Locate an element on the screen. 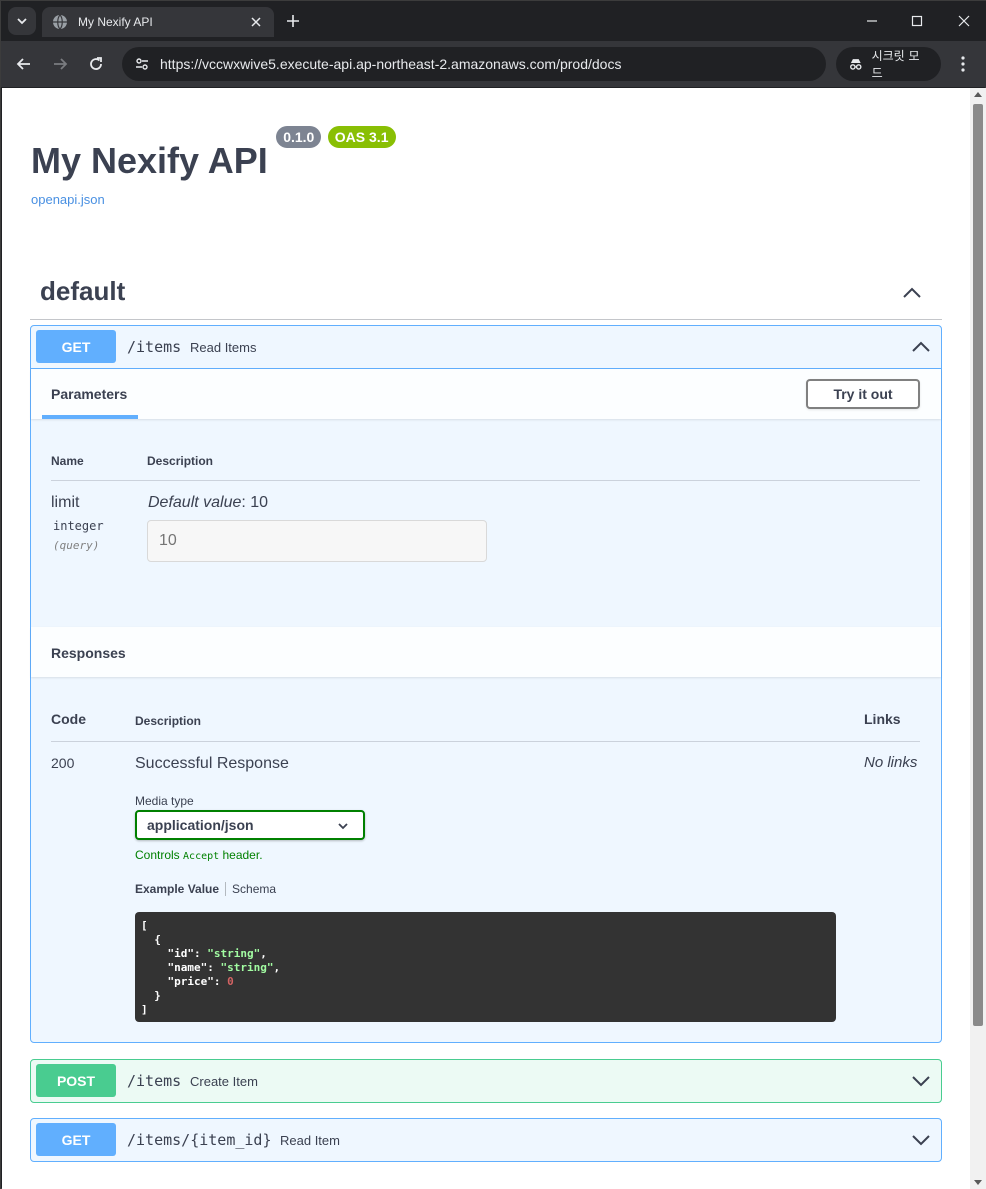  browser-menu-button is located at coordinates (963, 64).